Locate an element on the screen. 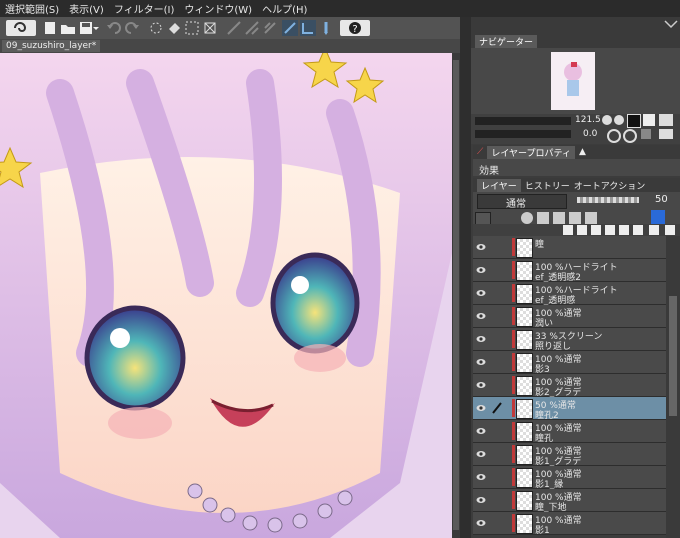 The image size is (680, 538). combine-down-icon is located at coordinates (624, 230).